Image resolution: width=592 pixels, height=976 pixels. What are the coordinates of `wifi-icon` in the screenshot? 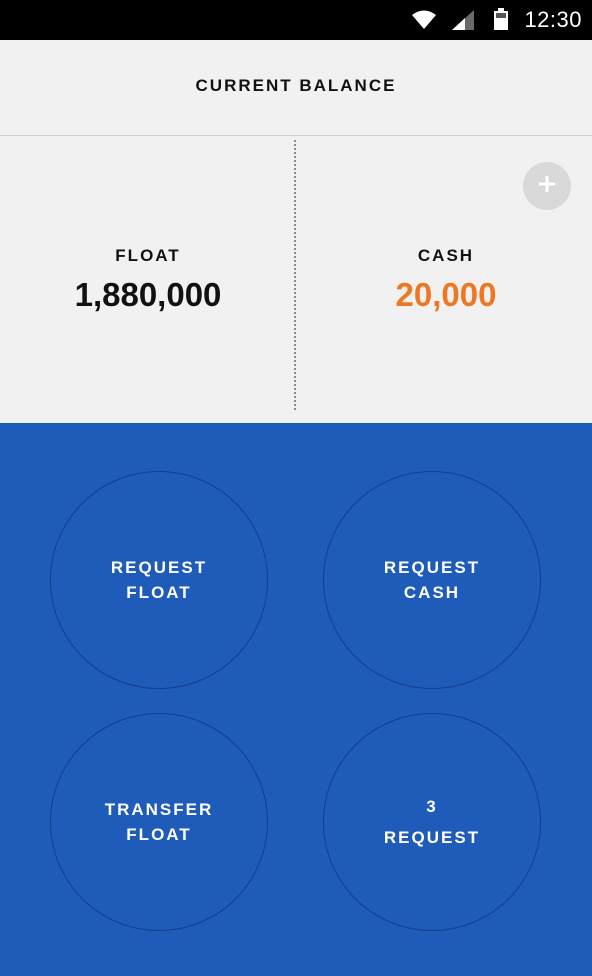 It's located at (424, 22).